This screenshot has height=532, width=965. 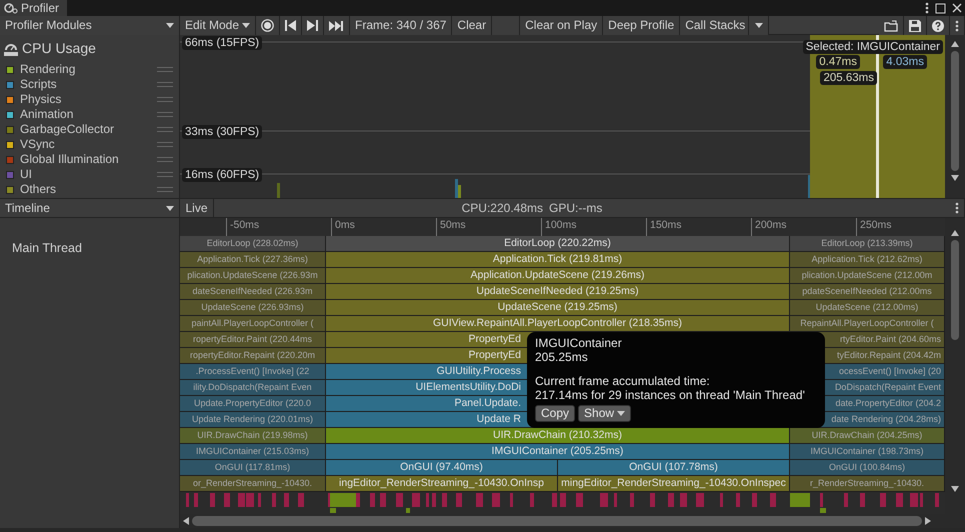 What do you see at coordinates (222, 43) in the screenshot?
I see `gridline-label: 66ms (15FPS)` at bounding box center [222, 43].